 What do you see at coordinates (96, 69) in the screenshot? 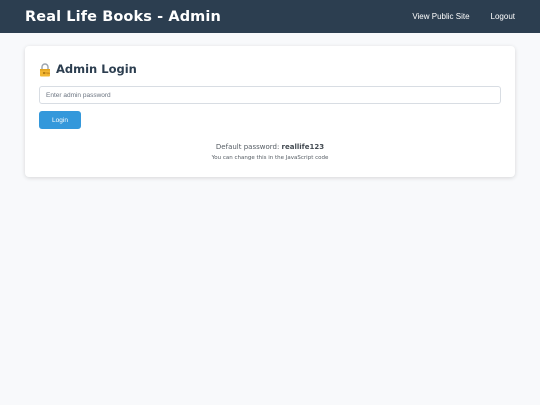
I see `login-title: Admin Login` at bounding box center [96, 69].